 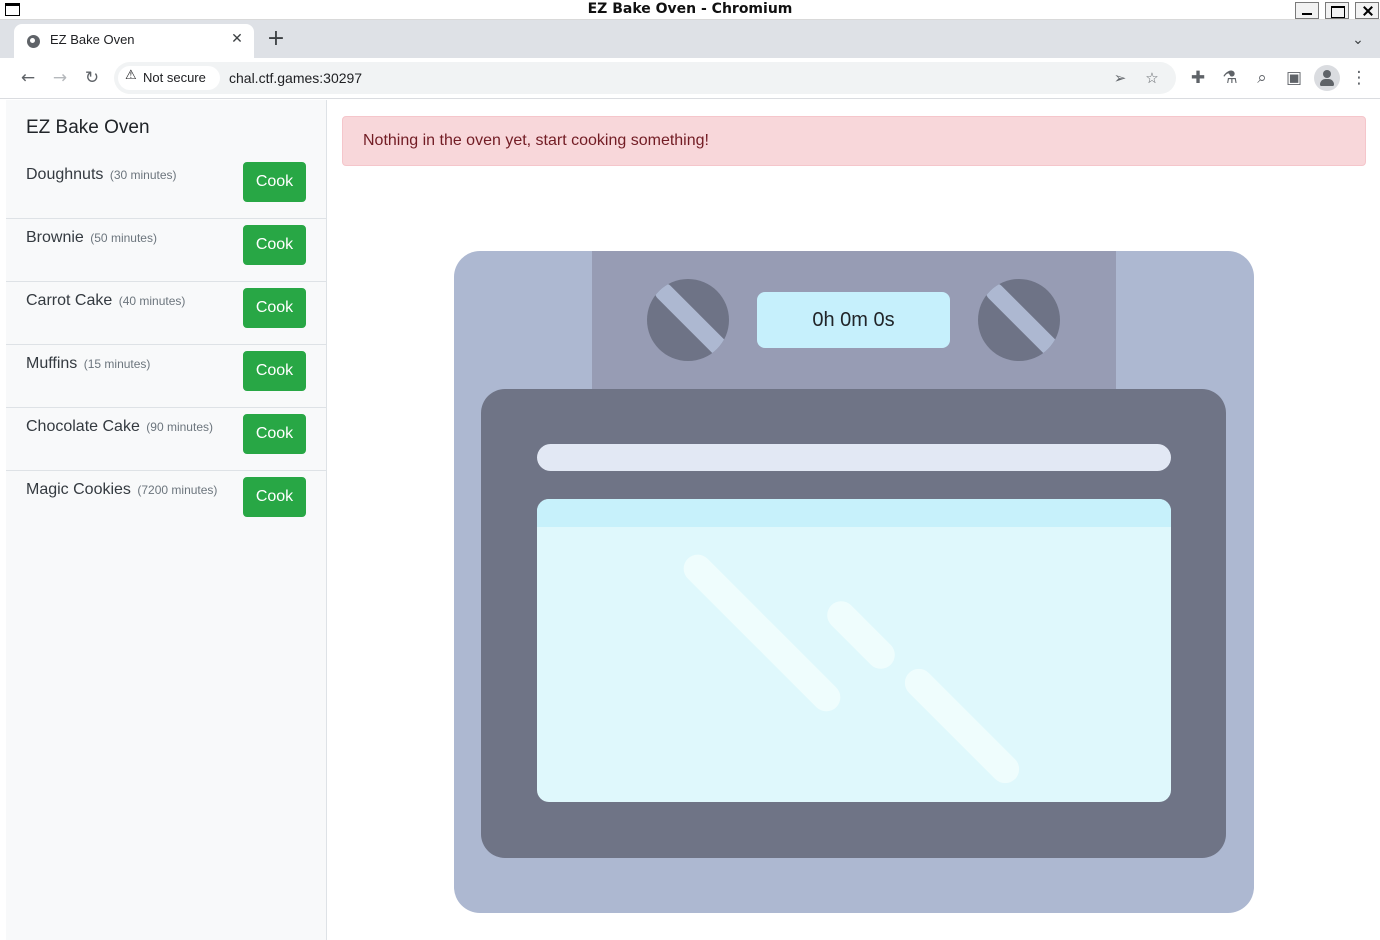 I want to click on puzzle-icon: ✚, so click(x=1198, y=78).